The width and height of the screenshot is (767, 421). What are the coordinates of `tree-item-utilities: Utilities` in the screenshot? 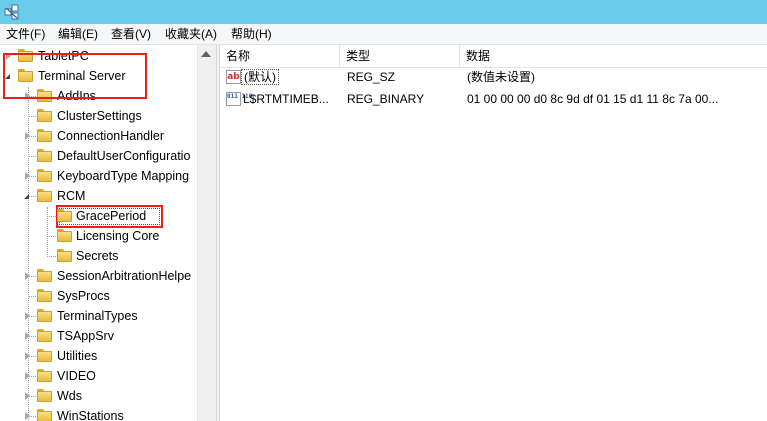 It's located at (98, 356).